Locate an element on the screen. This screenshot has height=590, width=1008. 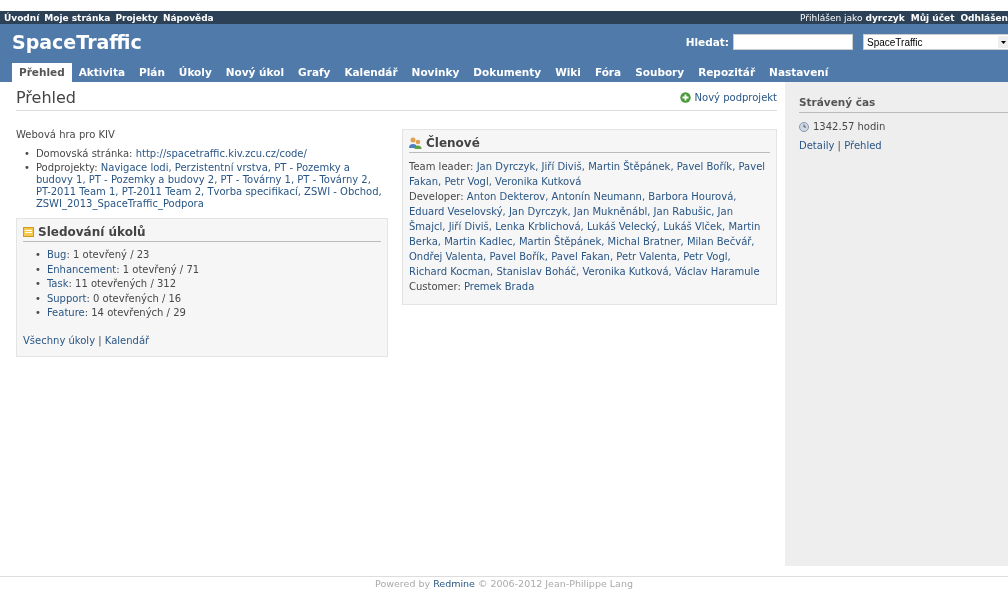
sidebar-link: Přehled is located at coordinates (863, 145).